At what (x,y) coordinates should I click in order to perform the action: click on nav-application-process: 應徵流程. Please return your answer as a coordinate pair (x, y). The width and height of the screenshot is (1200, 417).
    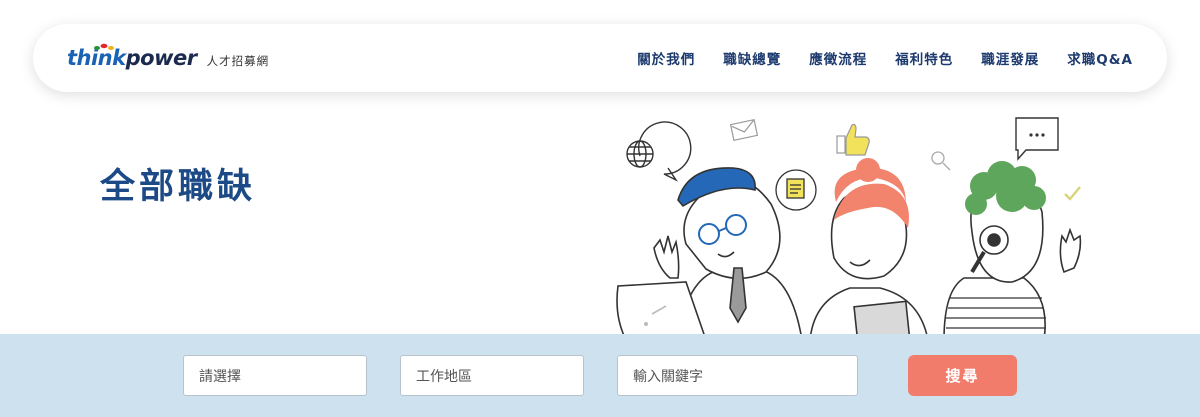
    Looking at the image, I should click on (838, 58).